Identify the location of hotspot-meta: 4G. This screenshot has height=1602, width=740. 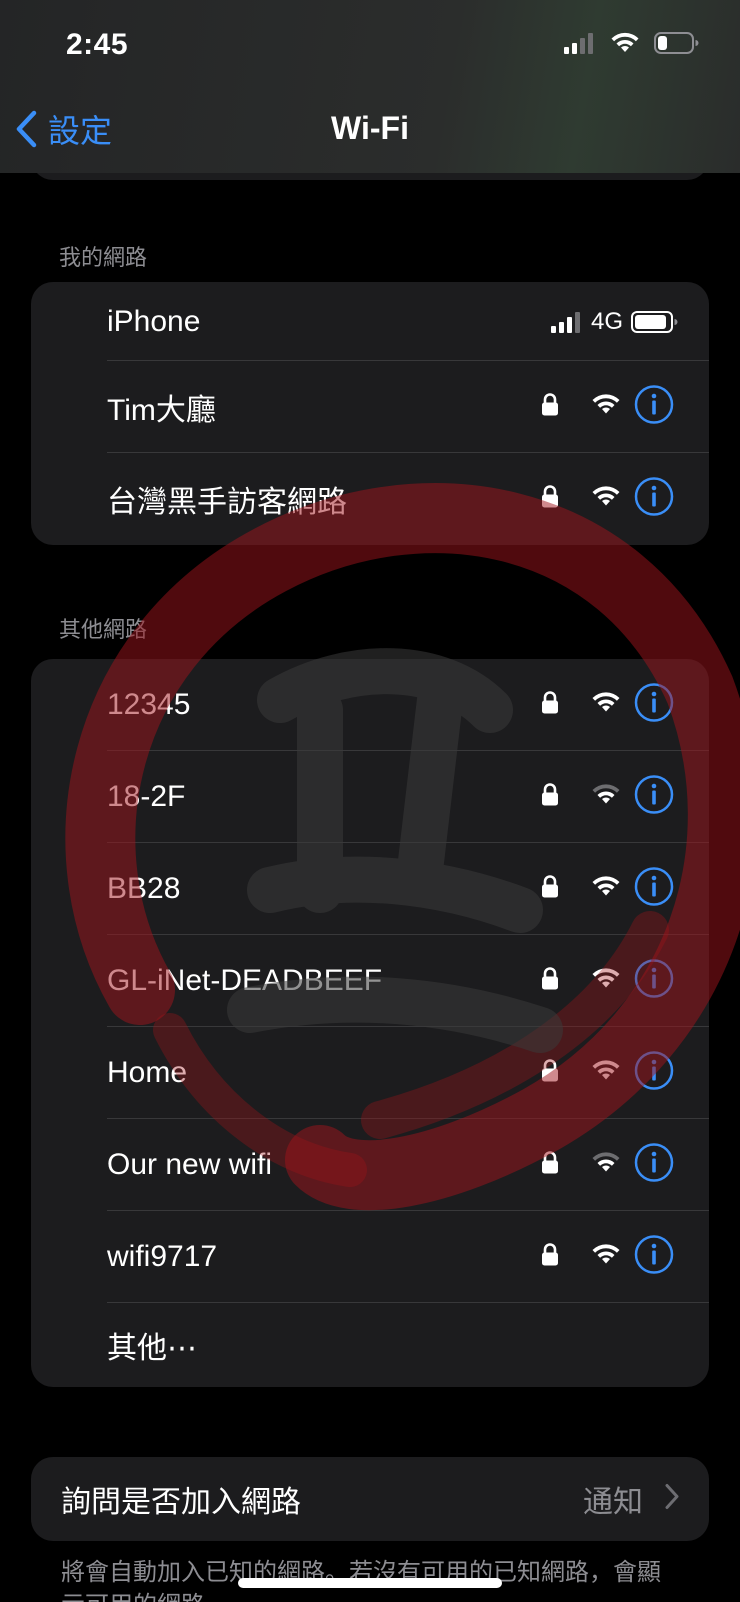
(614, 321).